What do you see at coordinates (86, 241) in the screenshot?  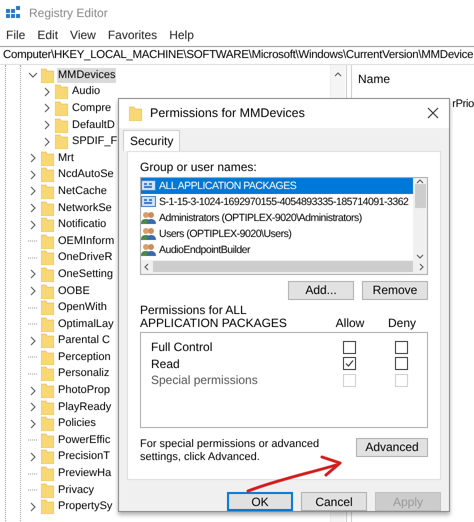 I see `tree-item: OEMInform` at bounding box center [86, 241].